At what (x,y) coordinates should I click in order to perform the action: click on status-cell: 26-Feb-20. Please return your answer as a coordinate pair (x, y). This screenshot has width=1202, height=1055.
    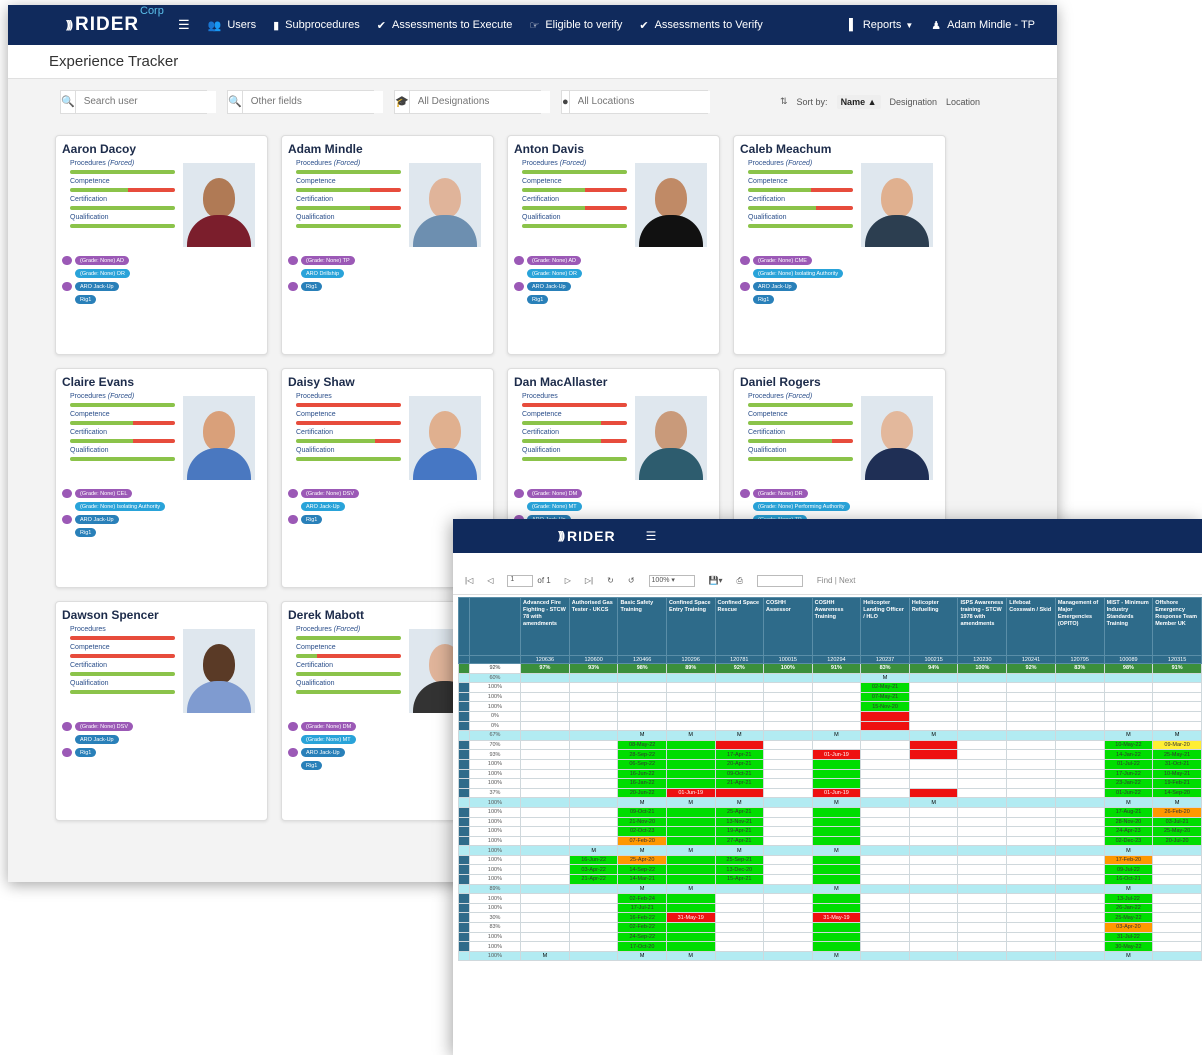
    Looking at the image, I should click on (1177, 812).